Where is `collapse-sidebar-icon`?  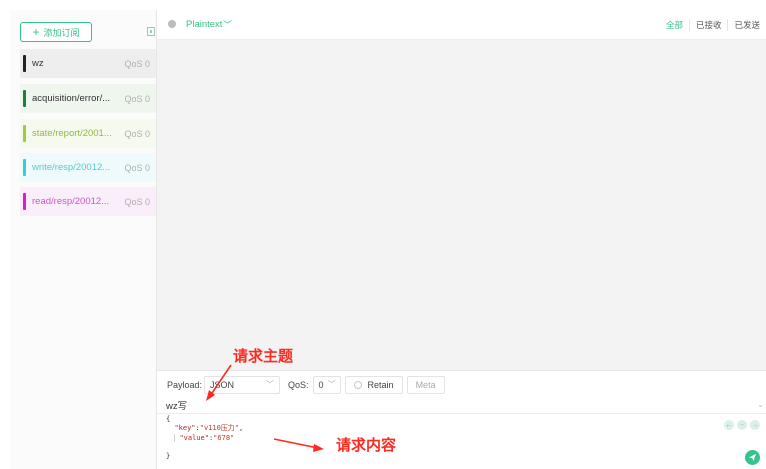
collapse-sidebar-icon is located at coordinates (151, 31).